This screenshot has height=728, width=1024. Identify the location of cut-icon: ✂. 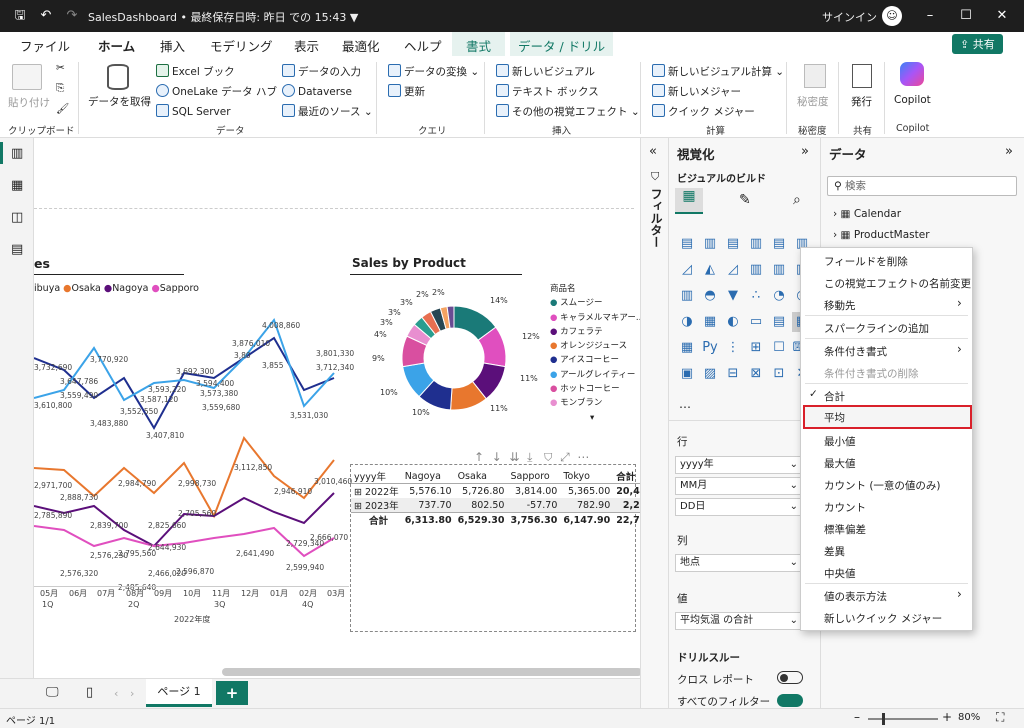
(60, 68).